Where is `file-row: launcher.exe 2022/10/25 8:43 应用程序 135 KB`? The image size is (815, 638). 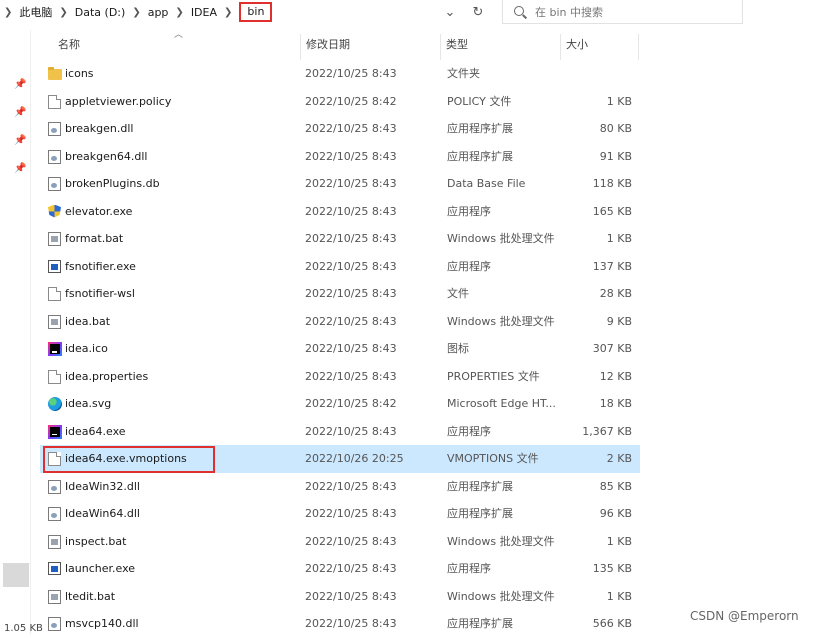
file-row: launcher.exe 2022/10/25 8:43 应用程序 135 KB is located at coordinates (340, 569).